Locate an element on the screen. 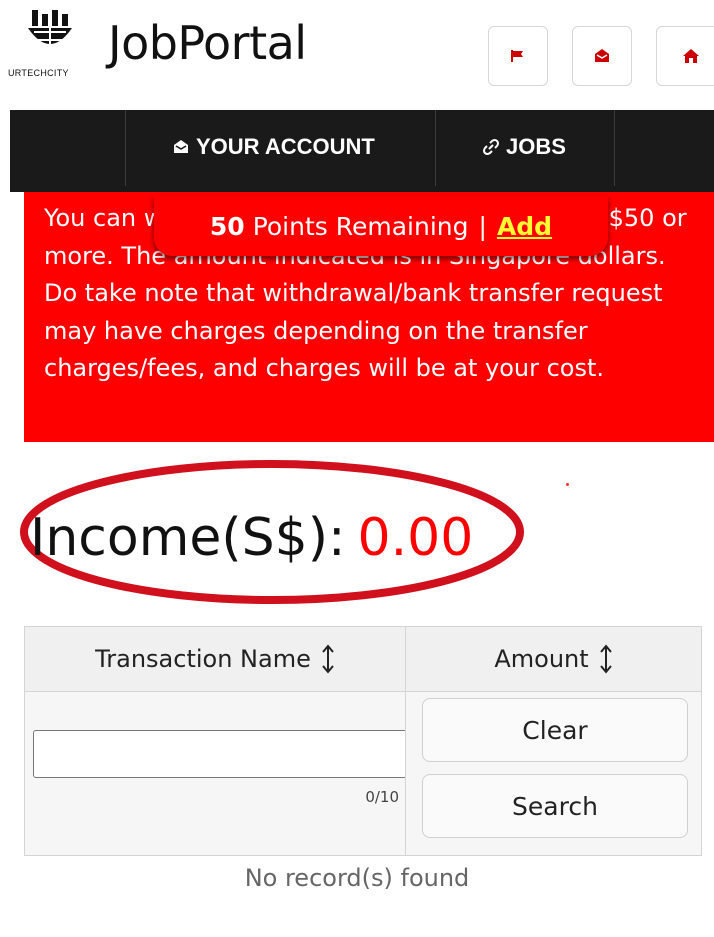 Image resolution: width=714 pixels, height=937 pixels. nav-jobs: JOBS is located at coordinates (524, 147).